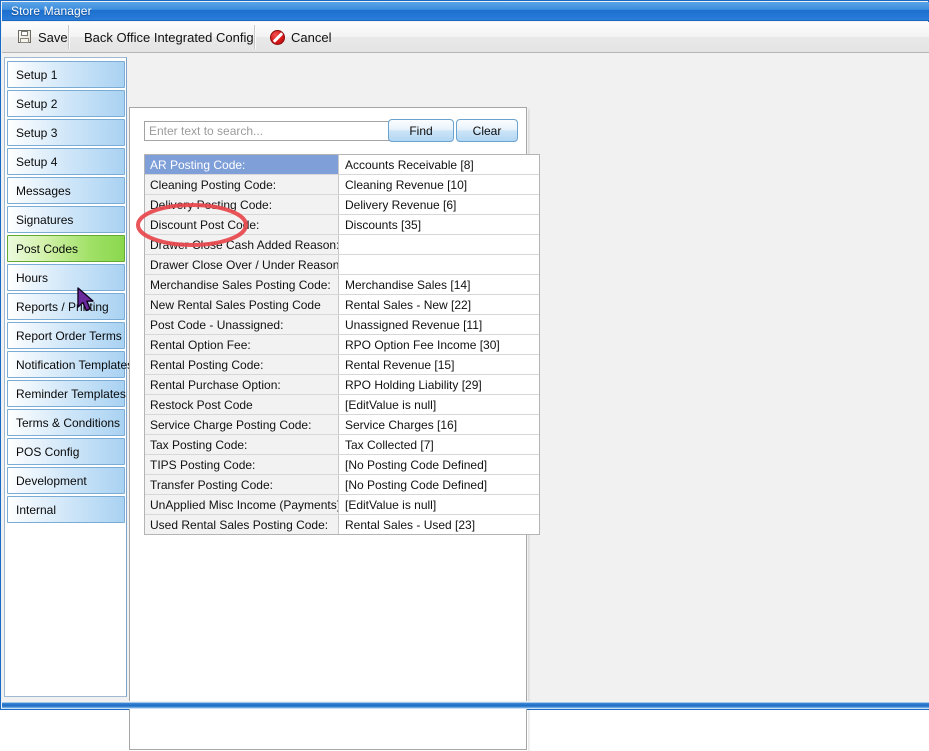 The width and height of the screenshot is (929, 751). Describe the element at coordinates (439, 364) in the screenshot. I see `row-value: Rental Revenue [15]` at that location.